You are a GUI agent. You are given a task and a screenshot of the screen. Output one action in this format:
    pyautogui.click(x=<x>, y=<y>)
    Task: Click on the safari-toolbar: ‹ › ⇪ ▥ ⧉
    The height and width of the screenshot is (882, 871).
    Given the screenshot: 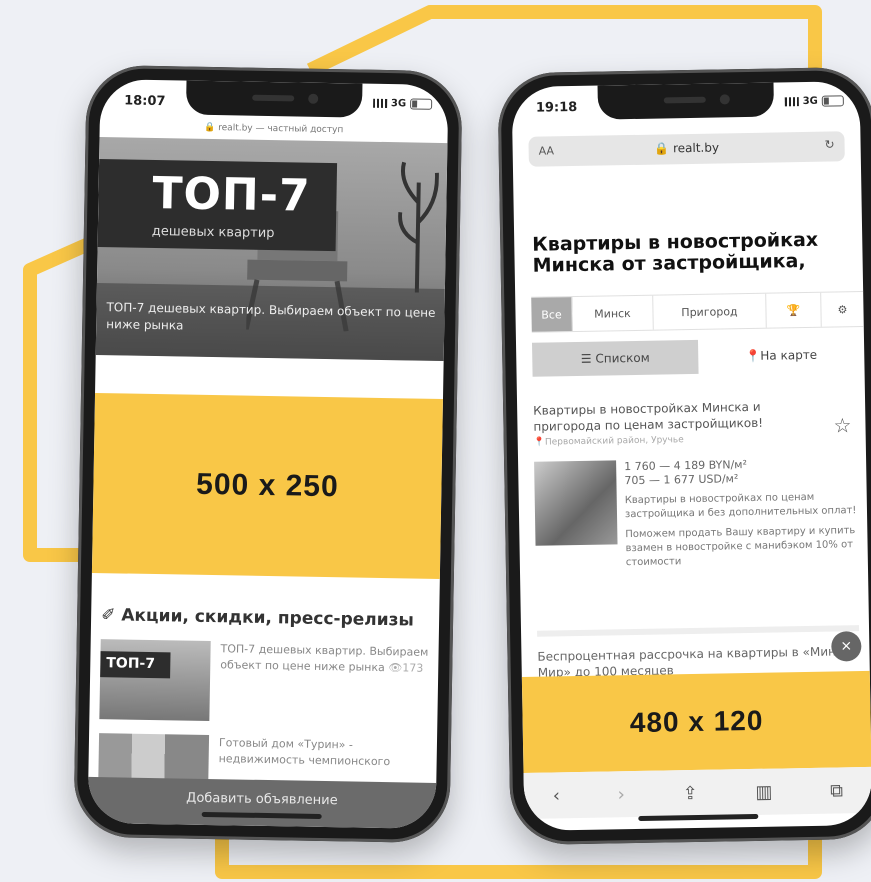 What is the action you would take?
    pyautogui.click(x=697, y=792)
    